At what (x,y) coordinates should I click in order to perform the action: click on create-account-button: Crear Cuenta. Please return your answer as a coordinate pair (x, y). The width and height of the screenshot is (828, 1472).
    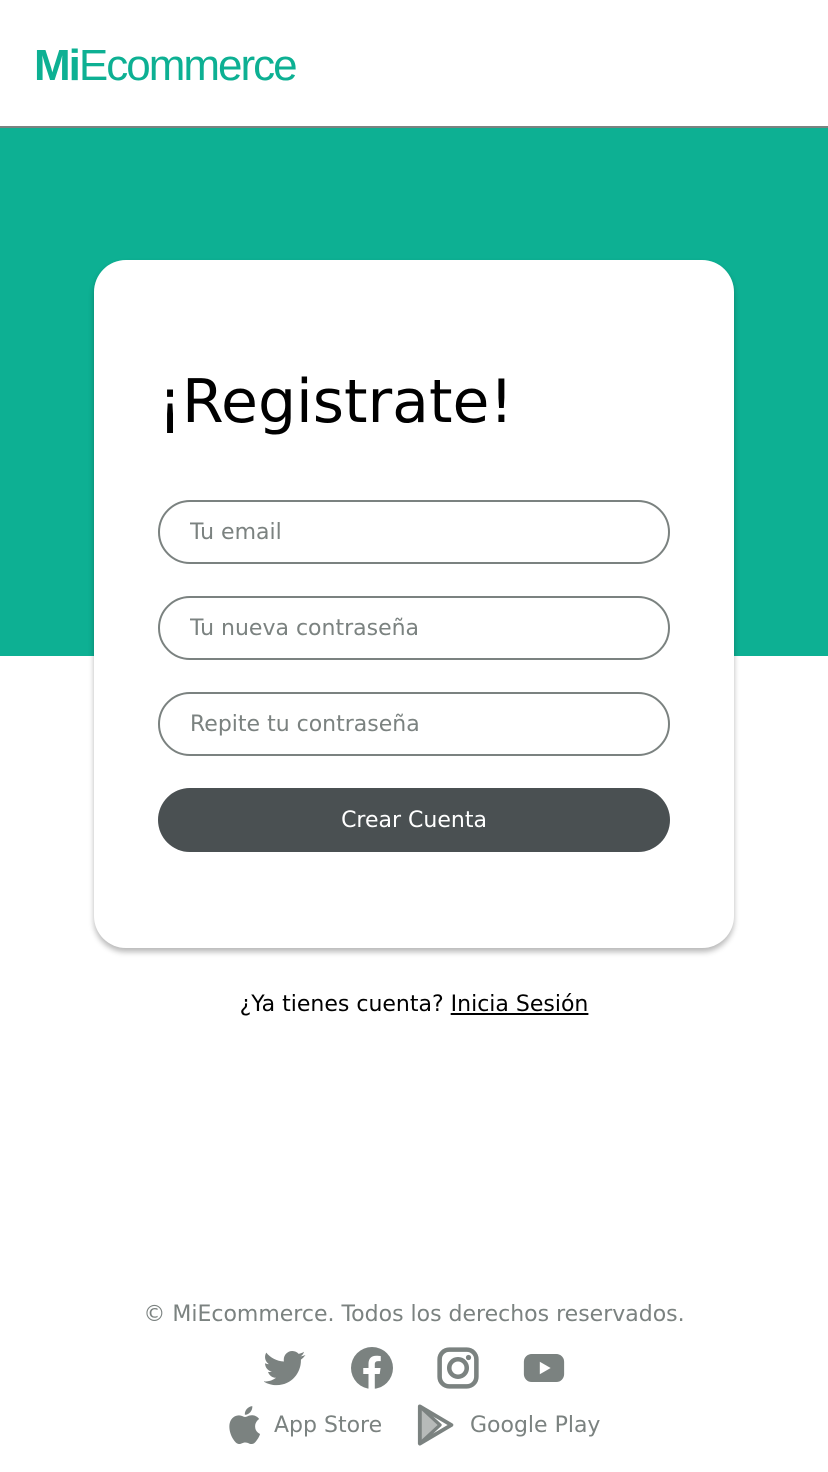
    Looking at the image, I should click on (414, 820).